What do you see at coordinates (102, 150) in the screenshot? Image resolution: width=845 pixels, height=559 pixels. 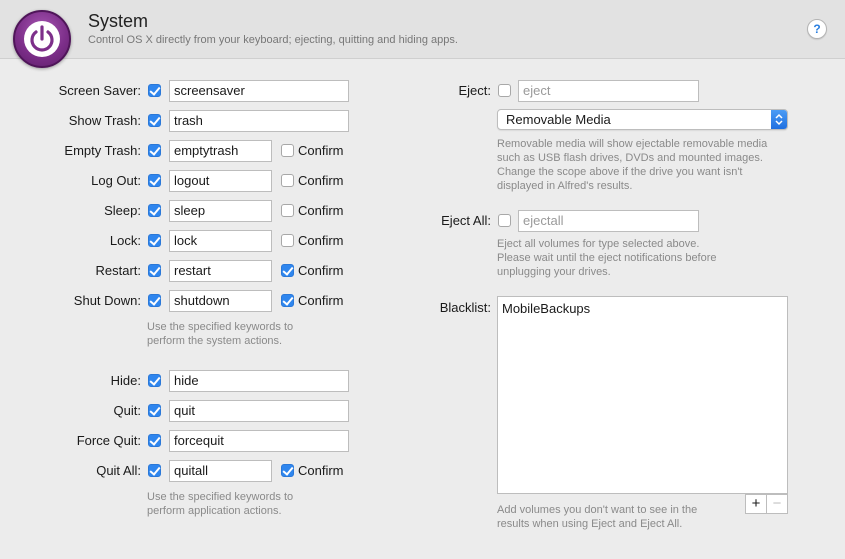 I see `empty-trash-label: Empty Trash:` at bounding box center [102, 150].